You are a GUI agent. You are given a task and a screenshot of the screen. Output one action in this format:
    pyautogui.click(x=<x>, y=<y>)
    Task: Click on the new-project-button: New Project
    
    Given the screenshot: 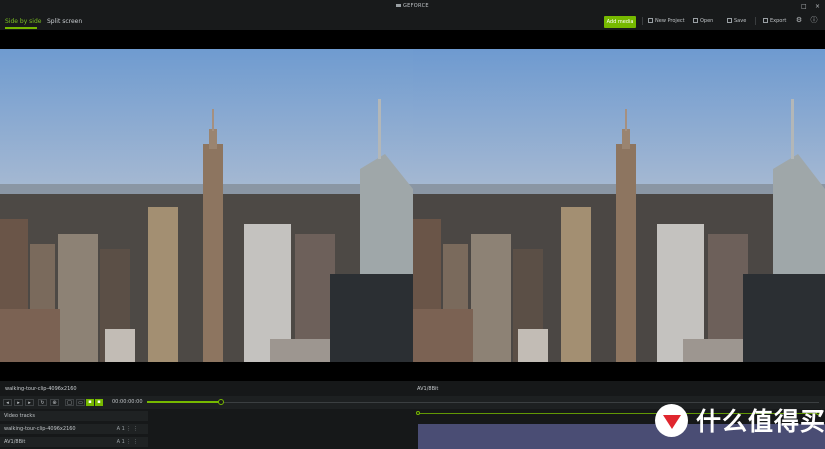 What is the action you would take?
    pyautogui.click(x=666, y=21)
    